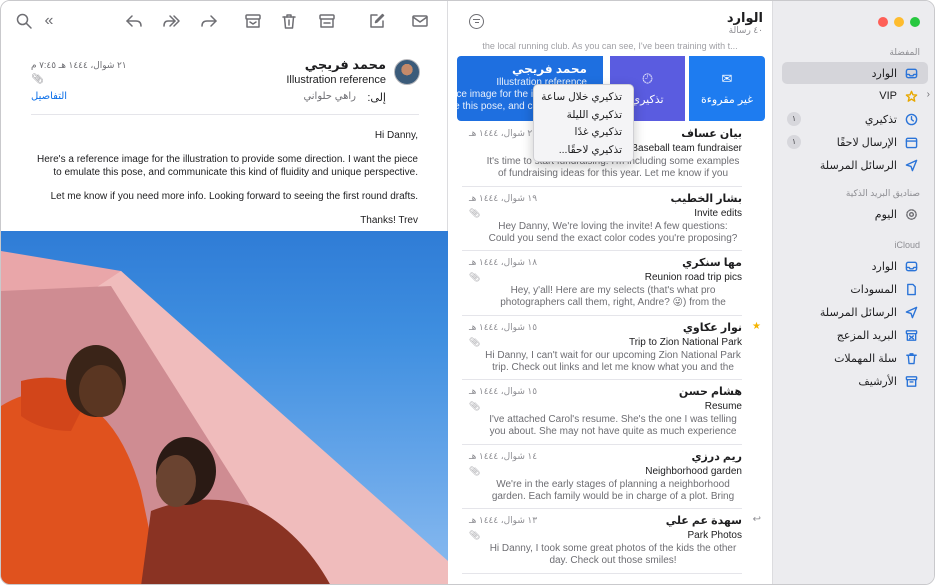 Image resolution: width=935 pixels, height=585 pixels. What do you see at coordinates (856, 96) in the screenshot?
I see `sidebar-item: VIP ›` at bounding box center [856, 96].